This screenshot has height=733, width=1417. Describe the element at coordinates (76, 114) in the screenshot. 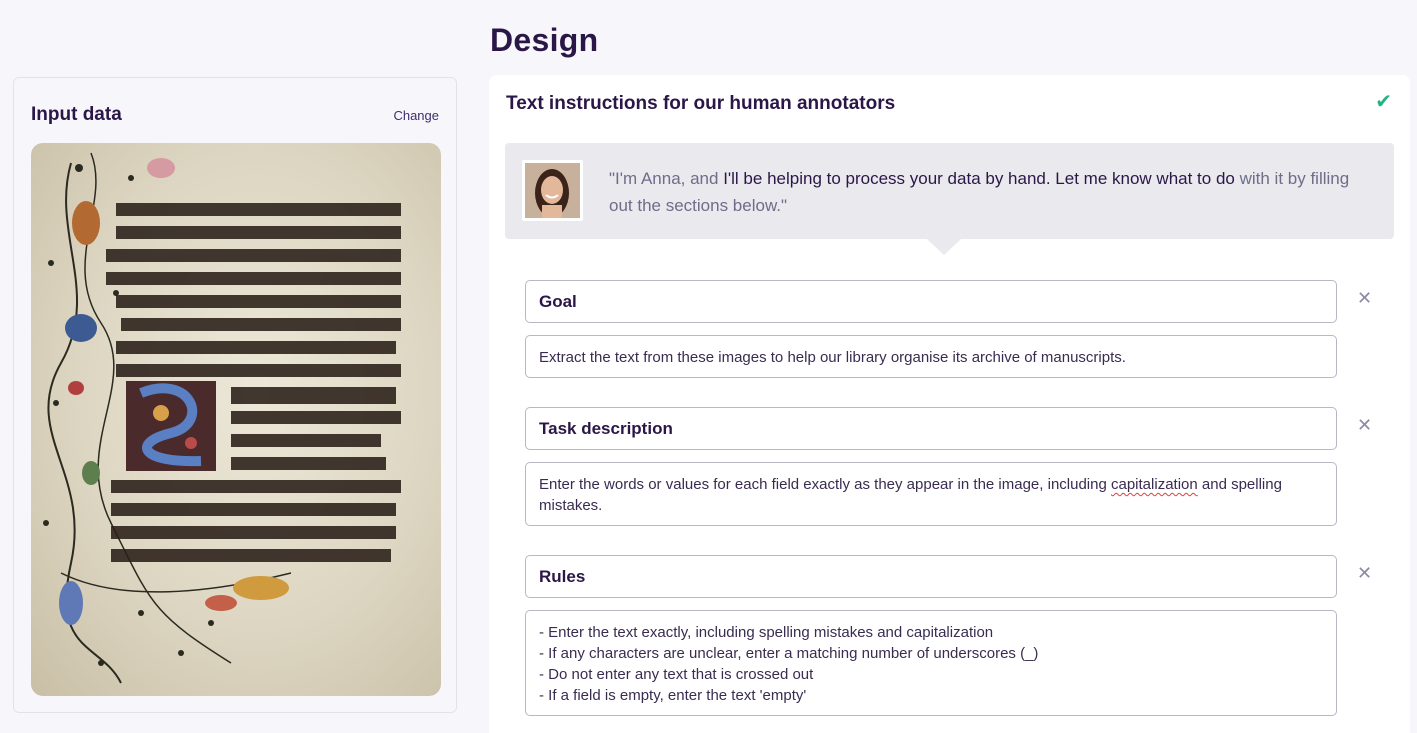

I see `input-data-title: Input data` at that location.